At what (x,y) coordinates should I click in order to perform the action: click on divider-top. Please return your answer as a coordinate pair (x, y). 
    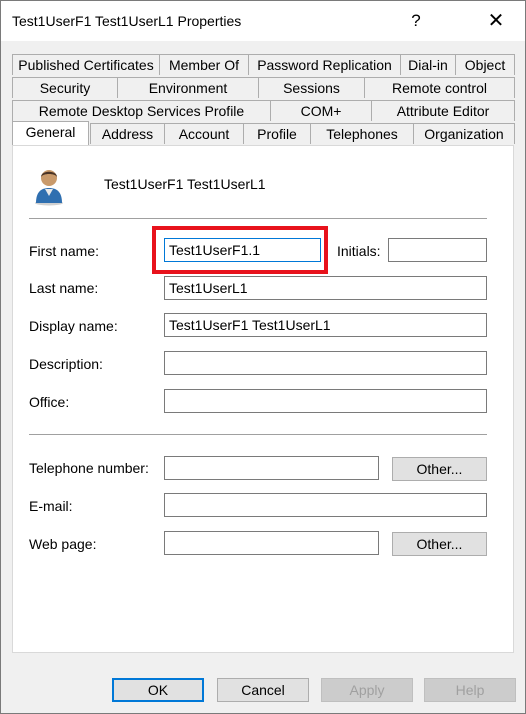
    Looking at the image, I should click on (258, 218).